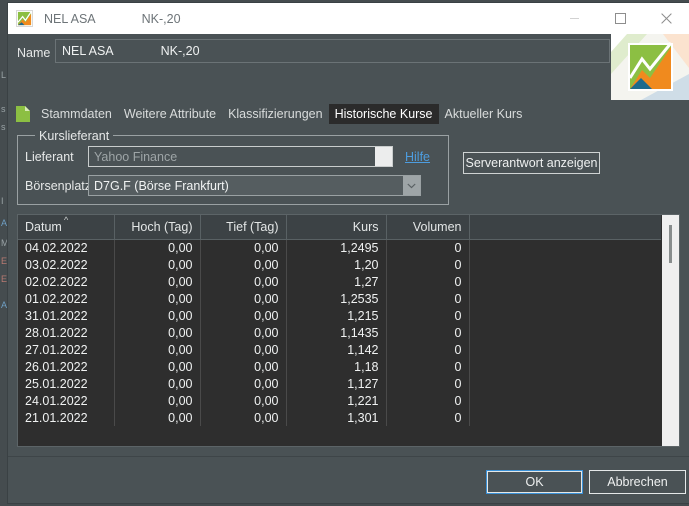 Image resolution: width=689 pixels, height=506 pixels. Describe the element at coordinates (66, 227) in the screenshot. I see `column-header-datum: Datum ^` at that location.